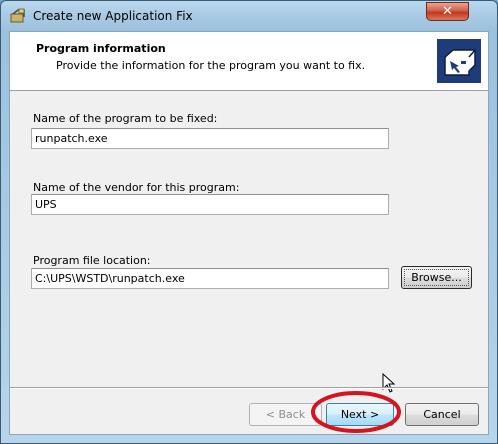  What do you see at coordinates (136, 187) in the screenshot?
I see `vendor-name-label: Name of the vendor for this program:` at bounding box center [136, 187].